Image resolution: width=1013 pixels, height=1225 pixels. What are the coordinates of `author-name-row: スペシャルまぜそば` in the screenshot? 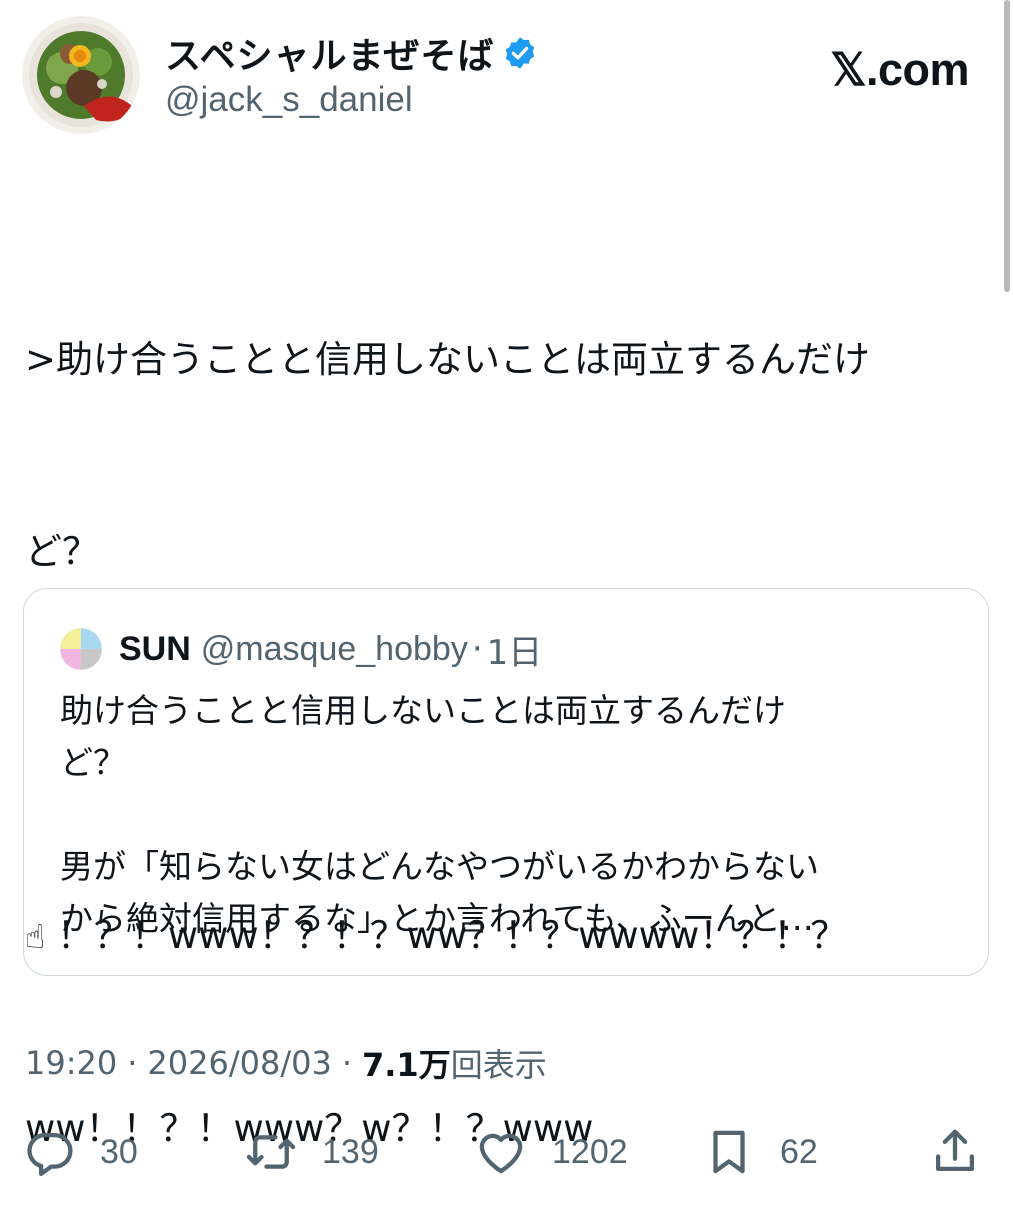 It's located at (351, 53).